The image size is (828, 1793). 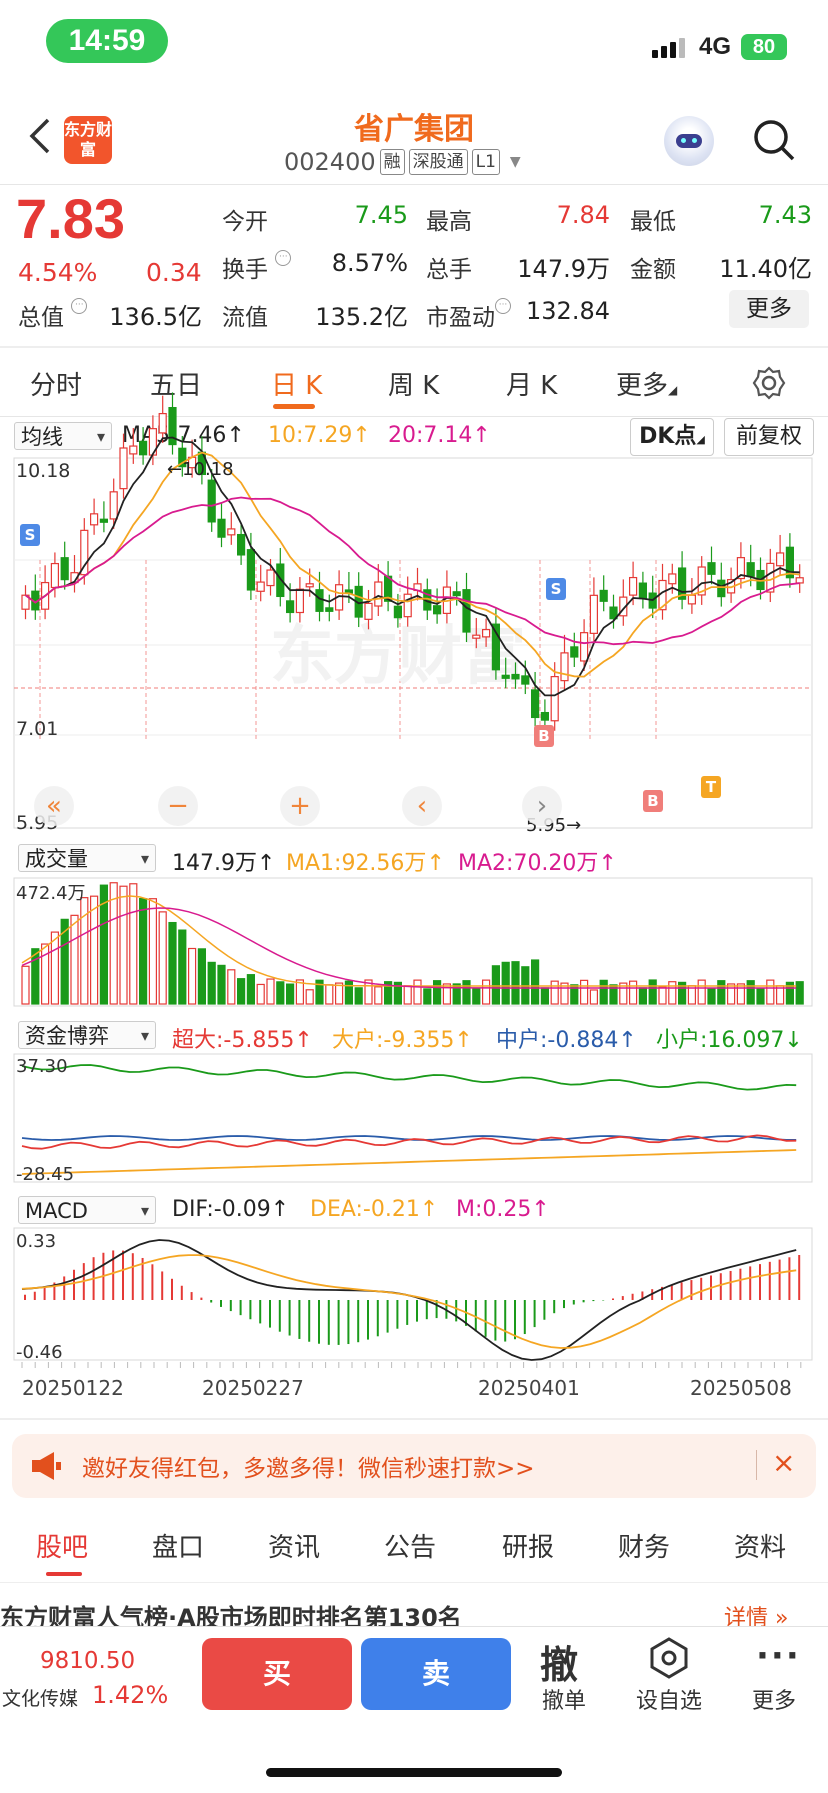 I want to click on tab-news: 资讯, so click(x=294, y=1545).